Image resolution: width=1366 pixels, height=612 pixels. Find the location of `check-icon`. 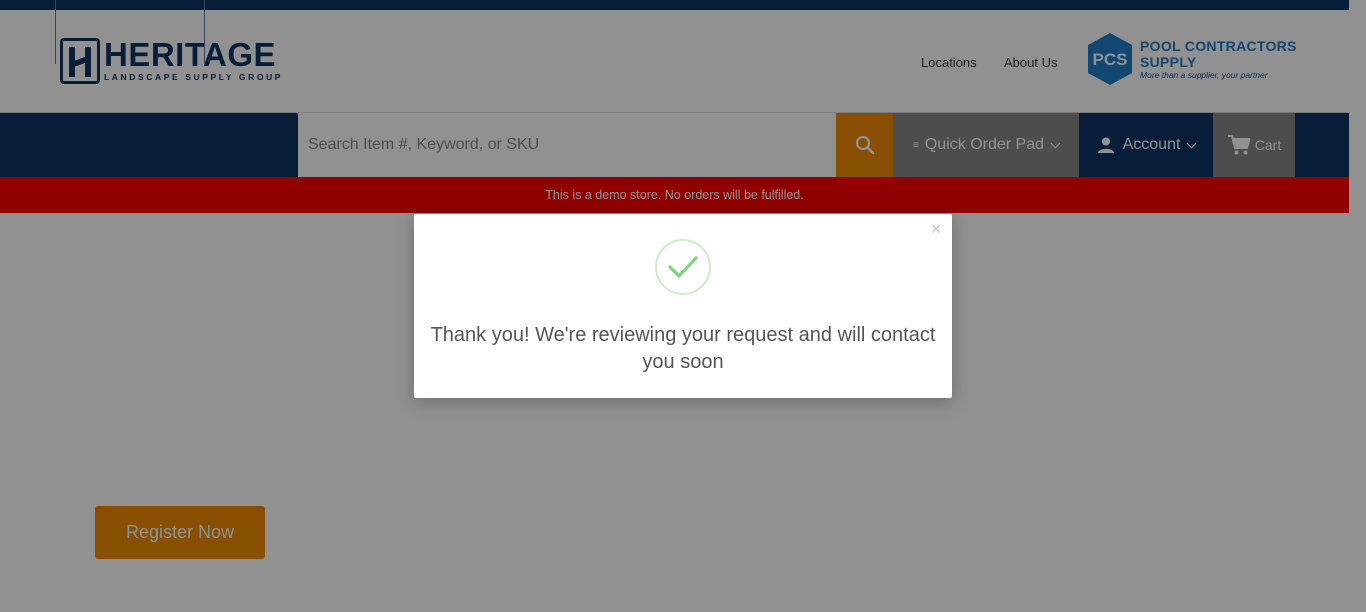

check-icon is located at coordinates (683, 267).